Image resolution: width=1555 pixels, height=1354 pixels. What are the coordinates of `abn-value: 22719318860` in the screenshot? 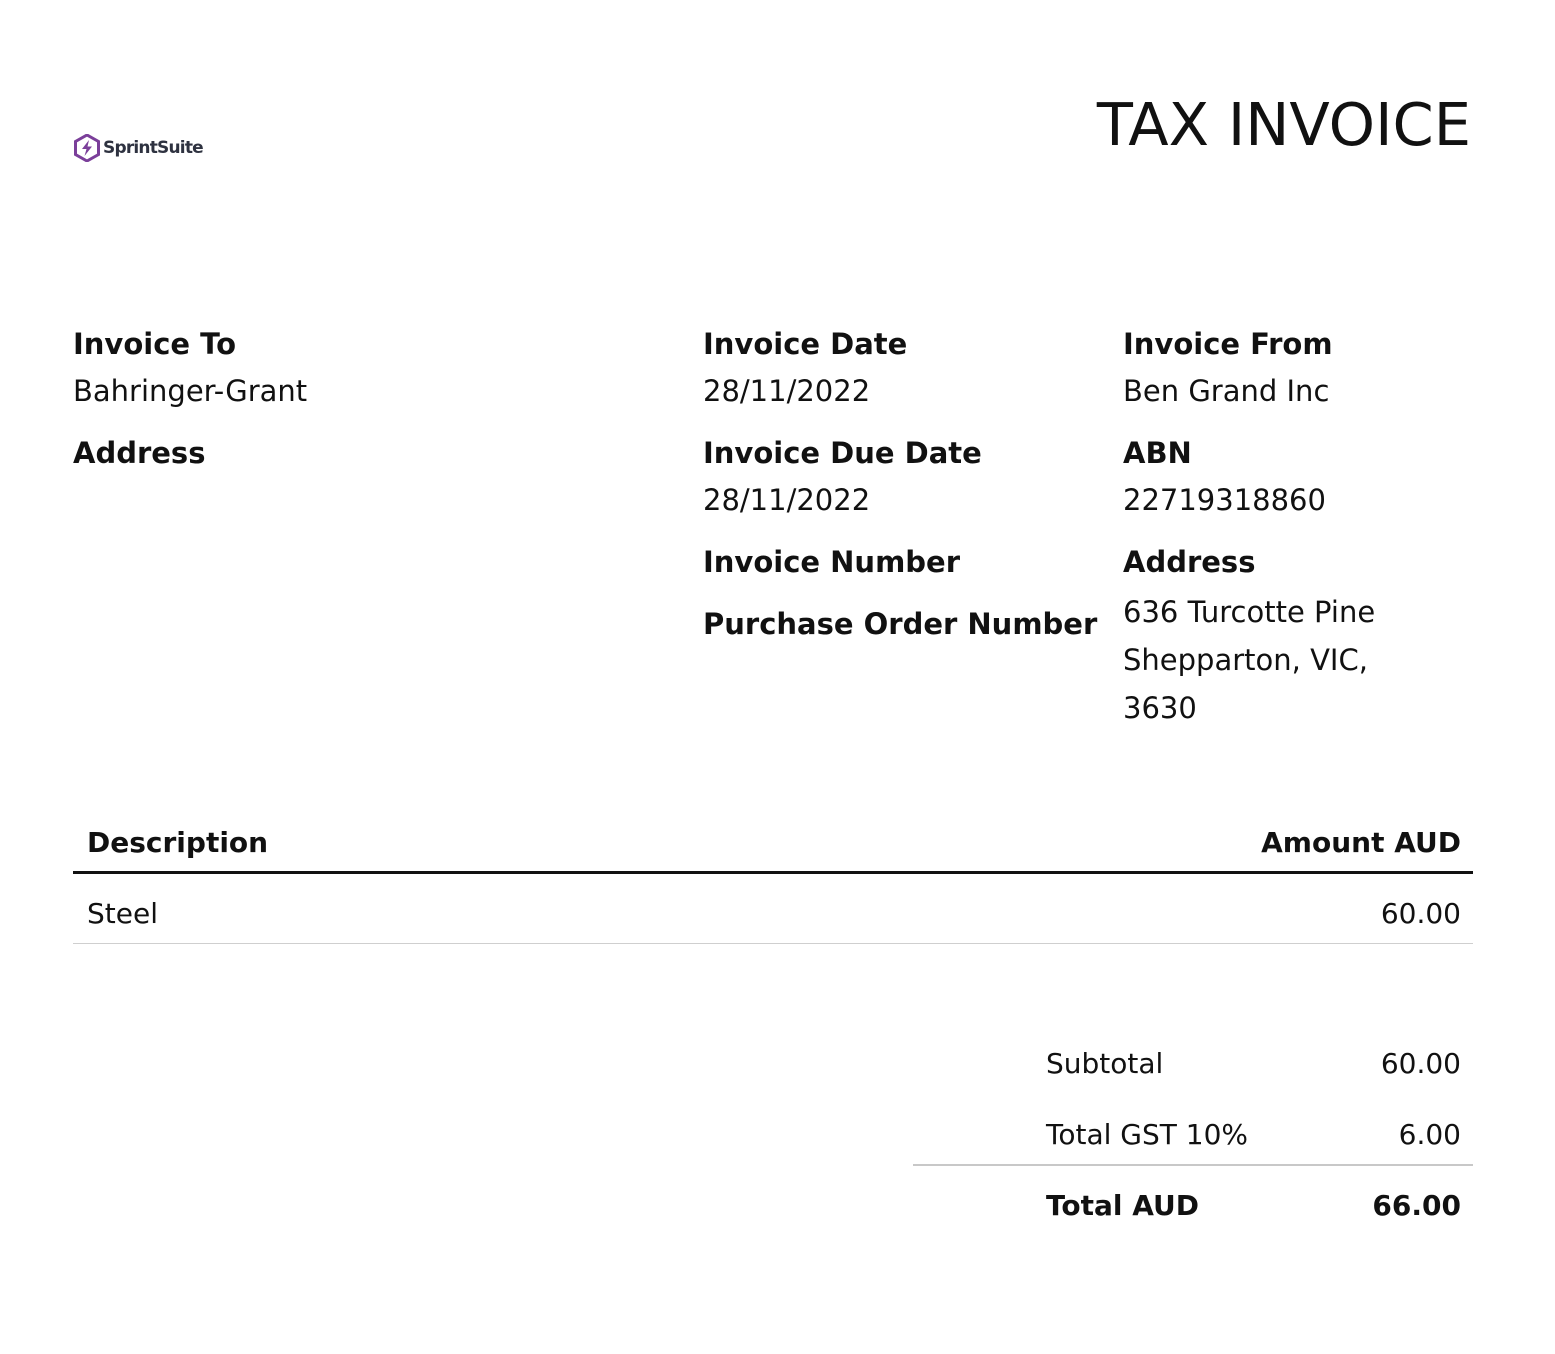 It's located at (1224, 500).